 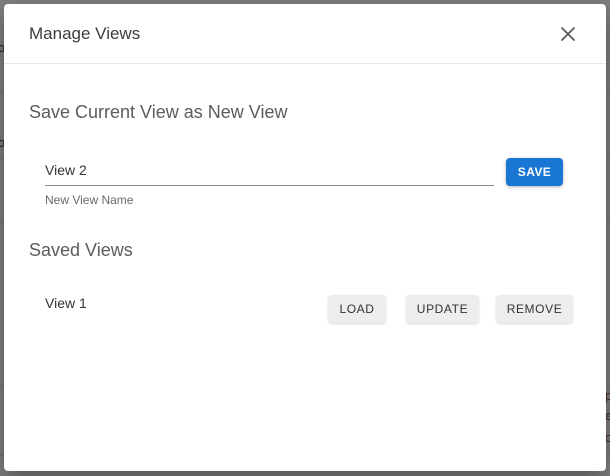 What do you see at coordinates (89, 200) in the screenshot?
I see `view-name-helper: New View Name` at bounding box center [89, 200].